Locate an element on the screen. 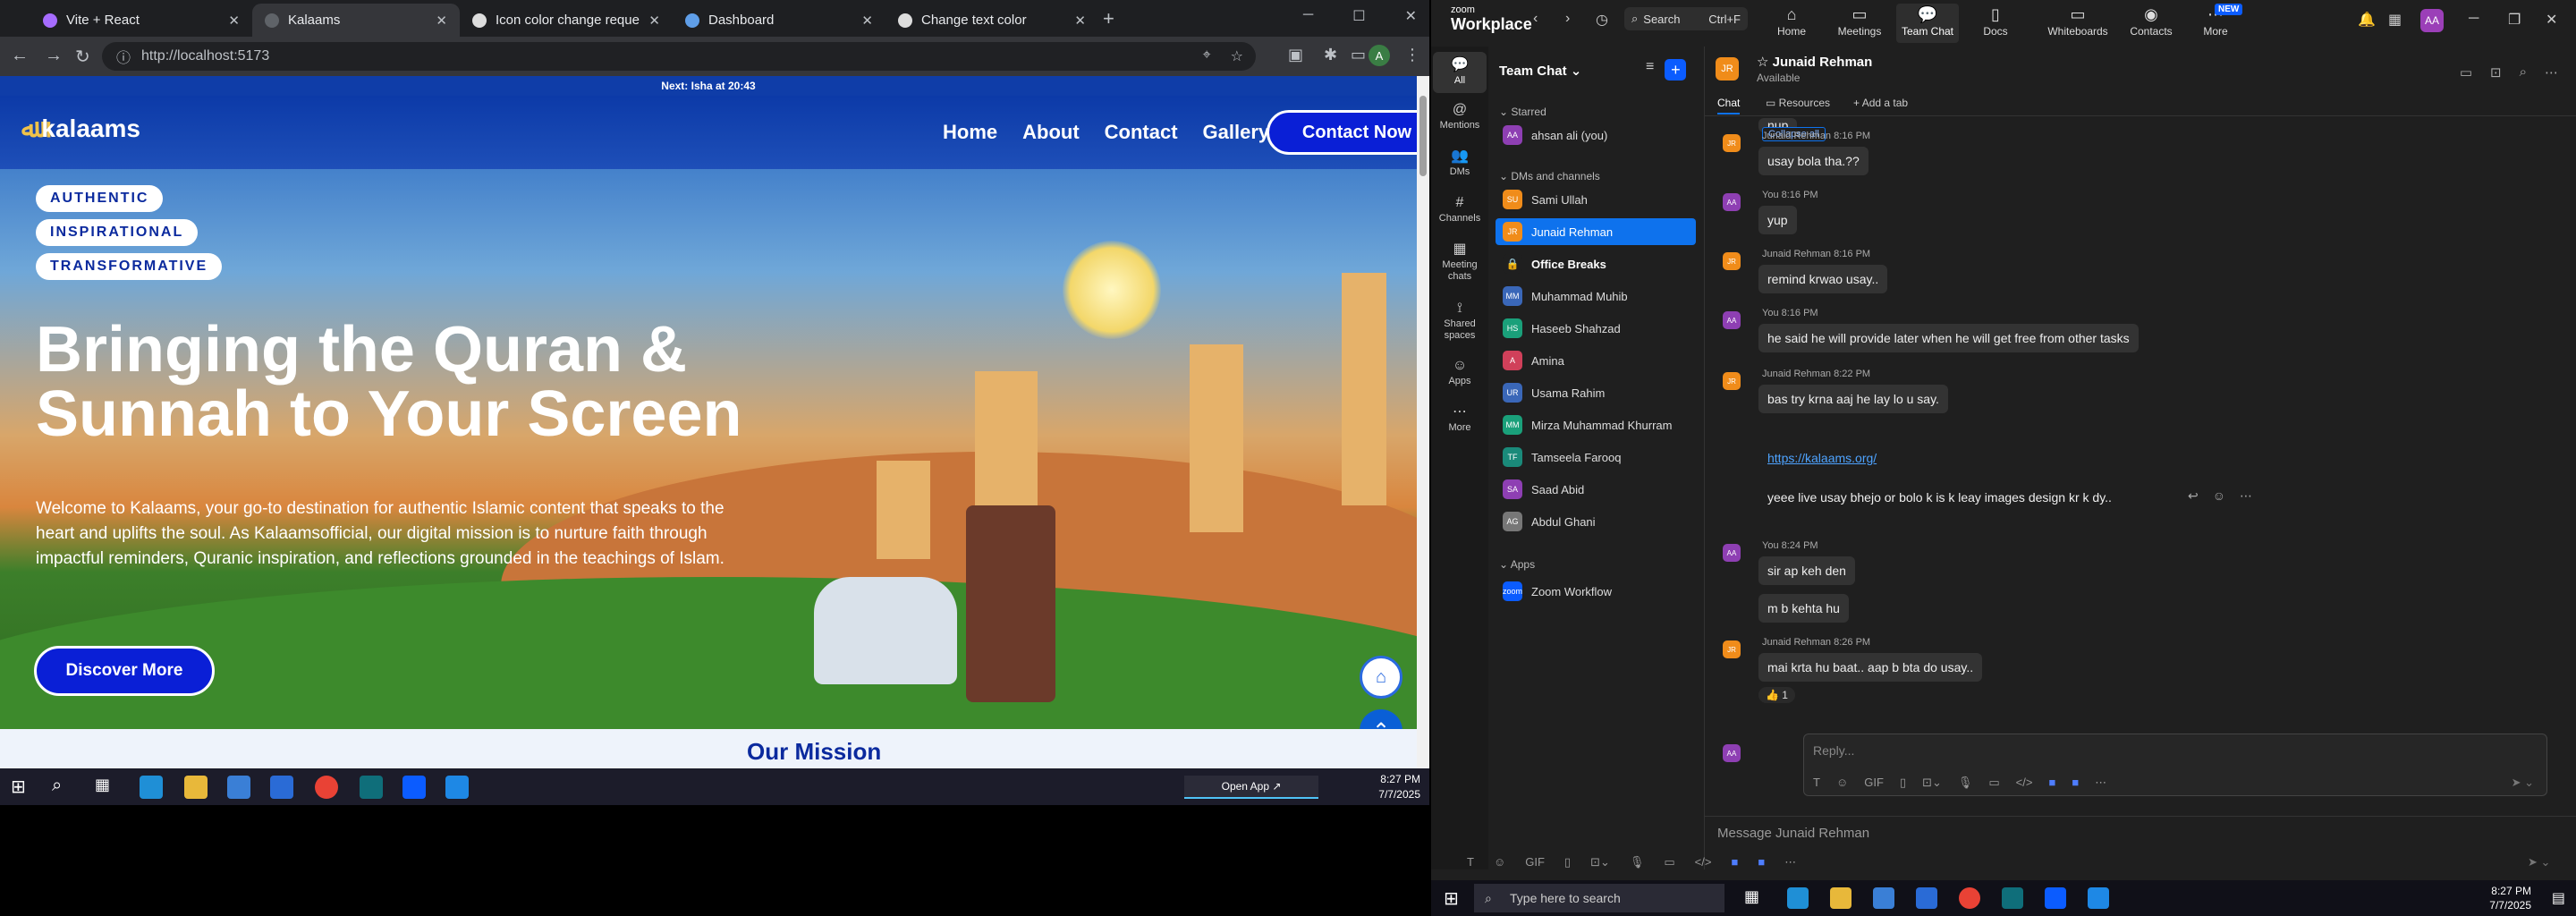 The width and height of the screenshot is (2576, 916). sidebar-contact: zoom Zoom Workflow is located at coordinates (1596, 591).